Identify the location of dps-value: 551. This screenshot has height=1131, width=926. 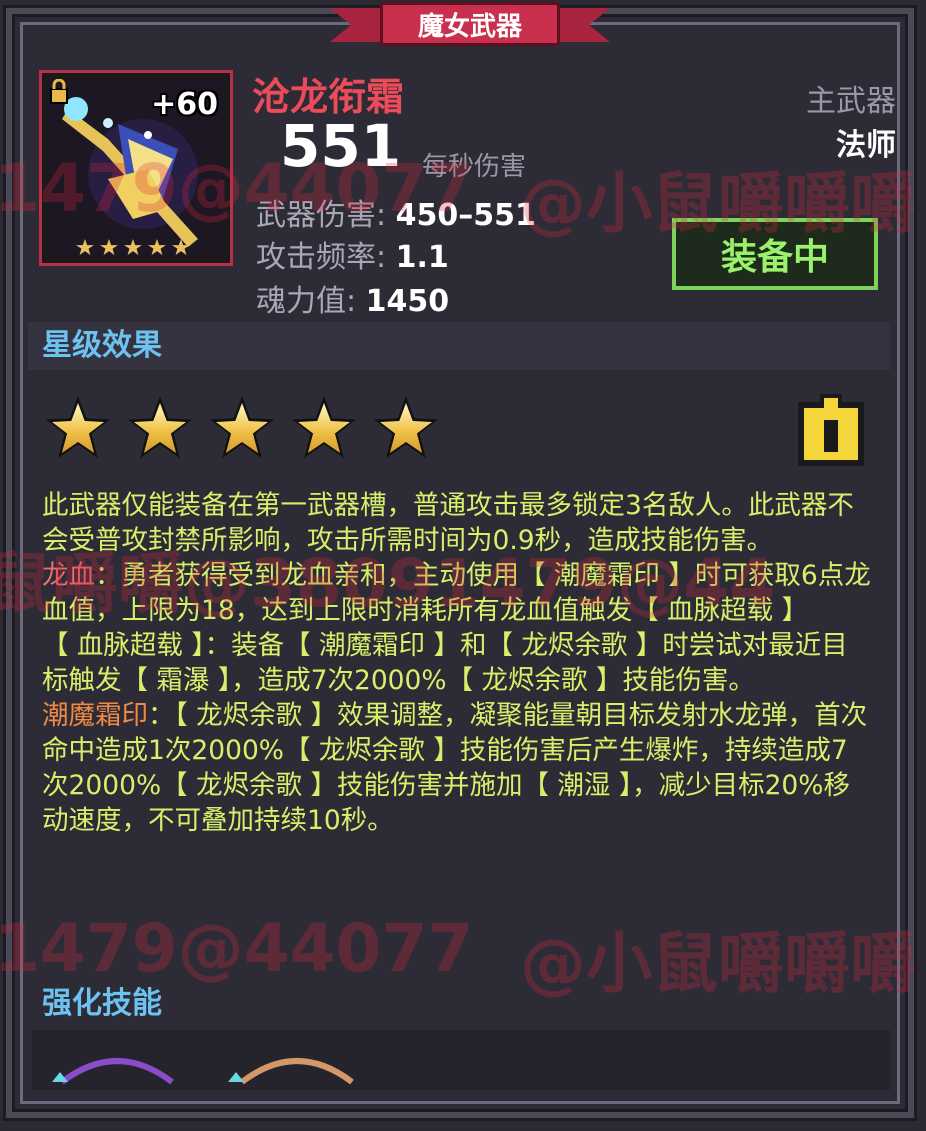
(341, 146).